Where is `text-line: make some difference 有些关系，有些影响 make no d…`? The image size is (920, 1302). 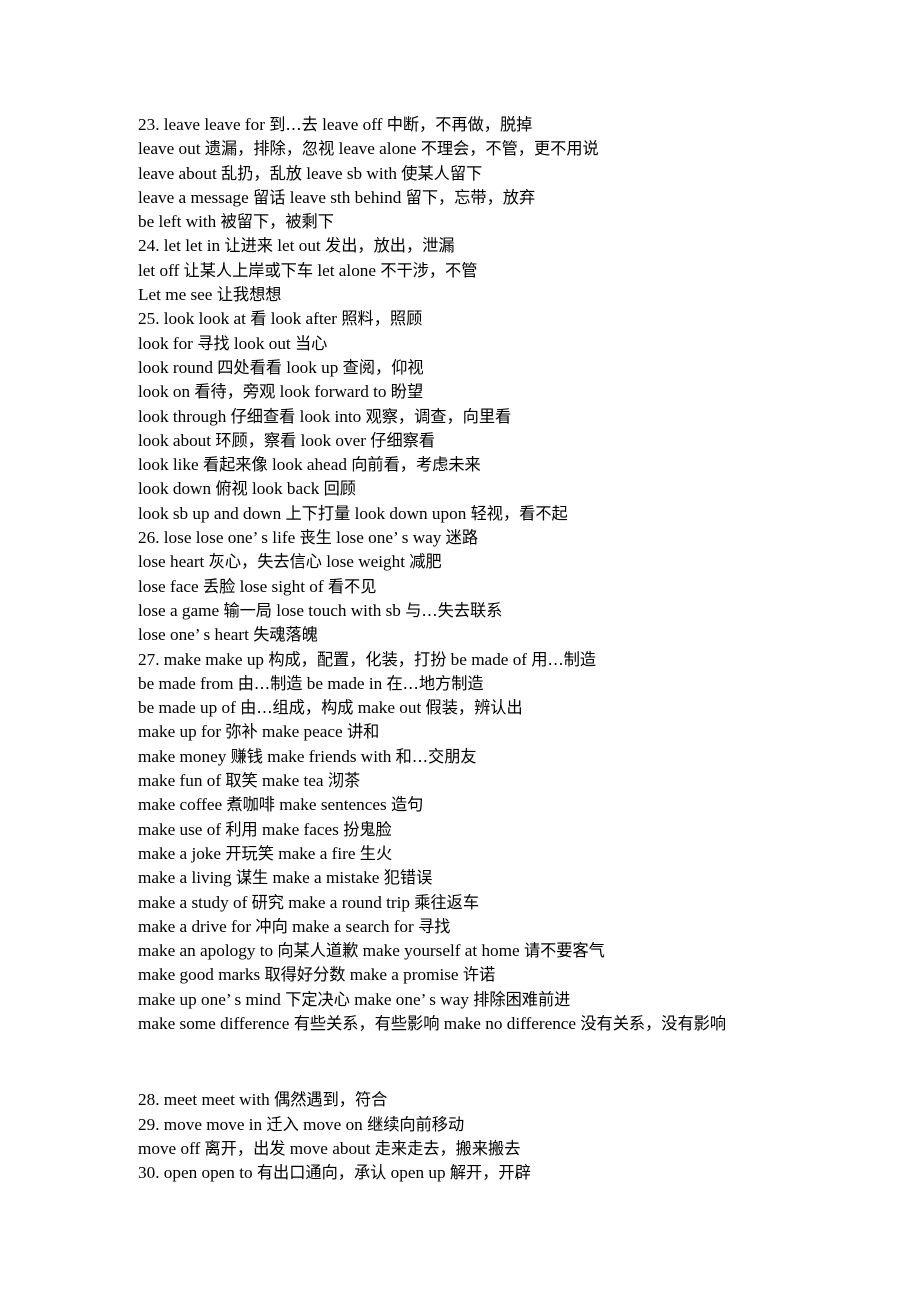
text-line: make some difference 有些关系，有些影响 make no d… is located at coordinates (432, 1023).